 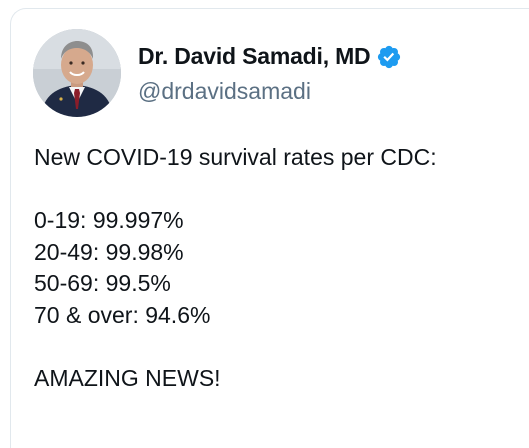 I want to click on rate-line-0-19: 0-19: 99.997%, so click(x=109, y=220).